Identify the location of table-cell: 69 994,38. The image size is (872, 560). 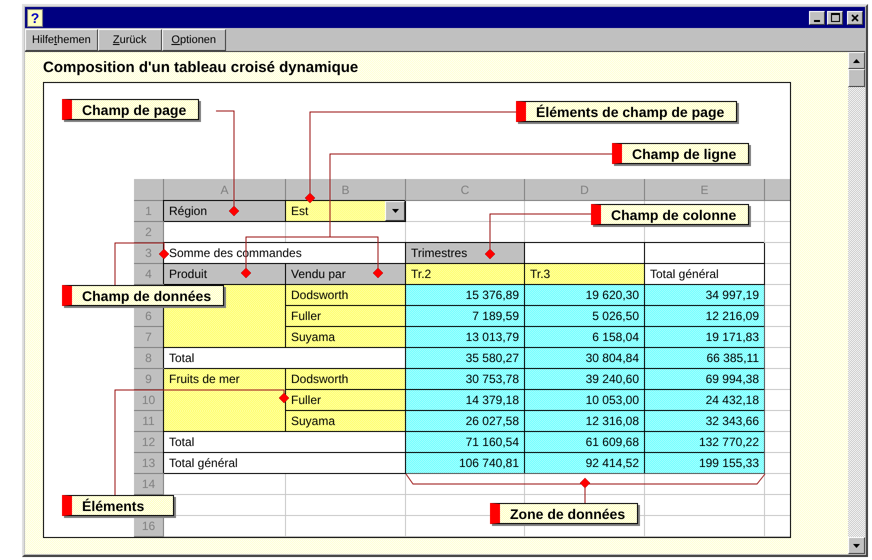
(705, 379).